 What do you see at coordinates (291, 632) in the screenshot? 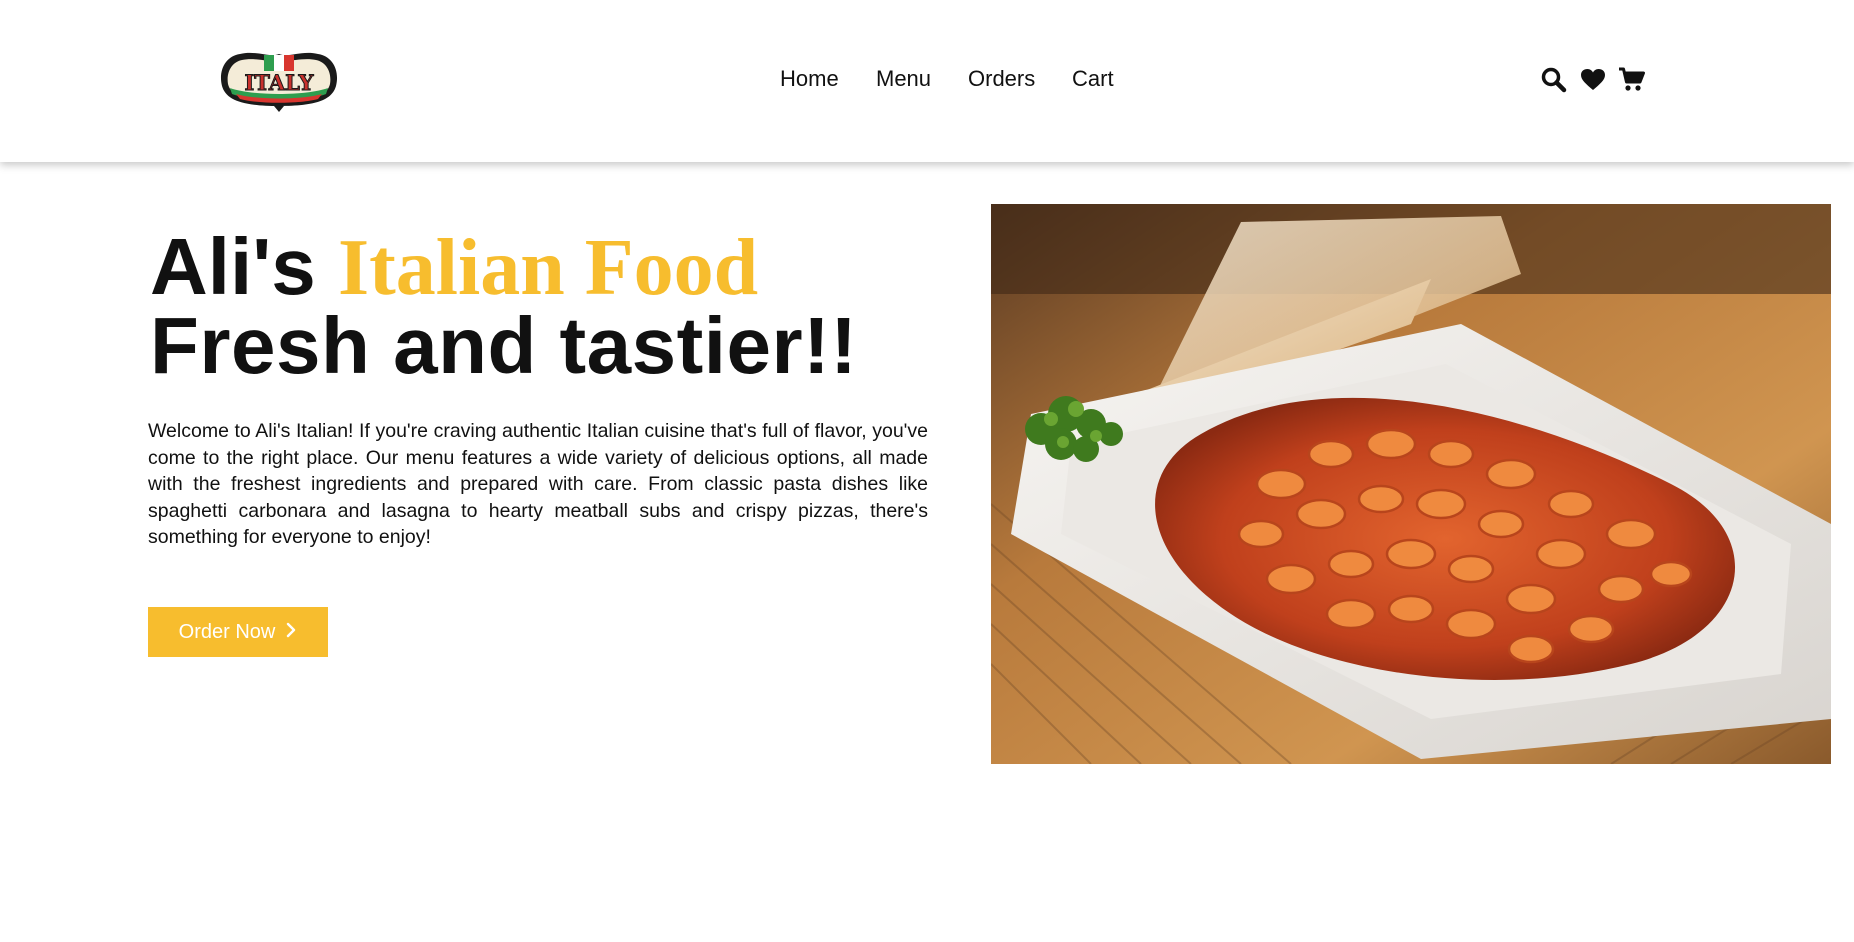
I see `chevron-right-icon` at bounding box center [291, 632].